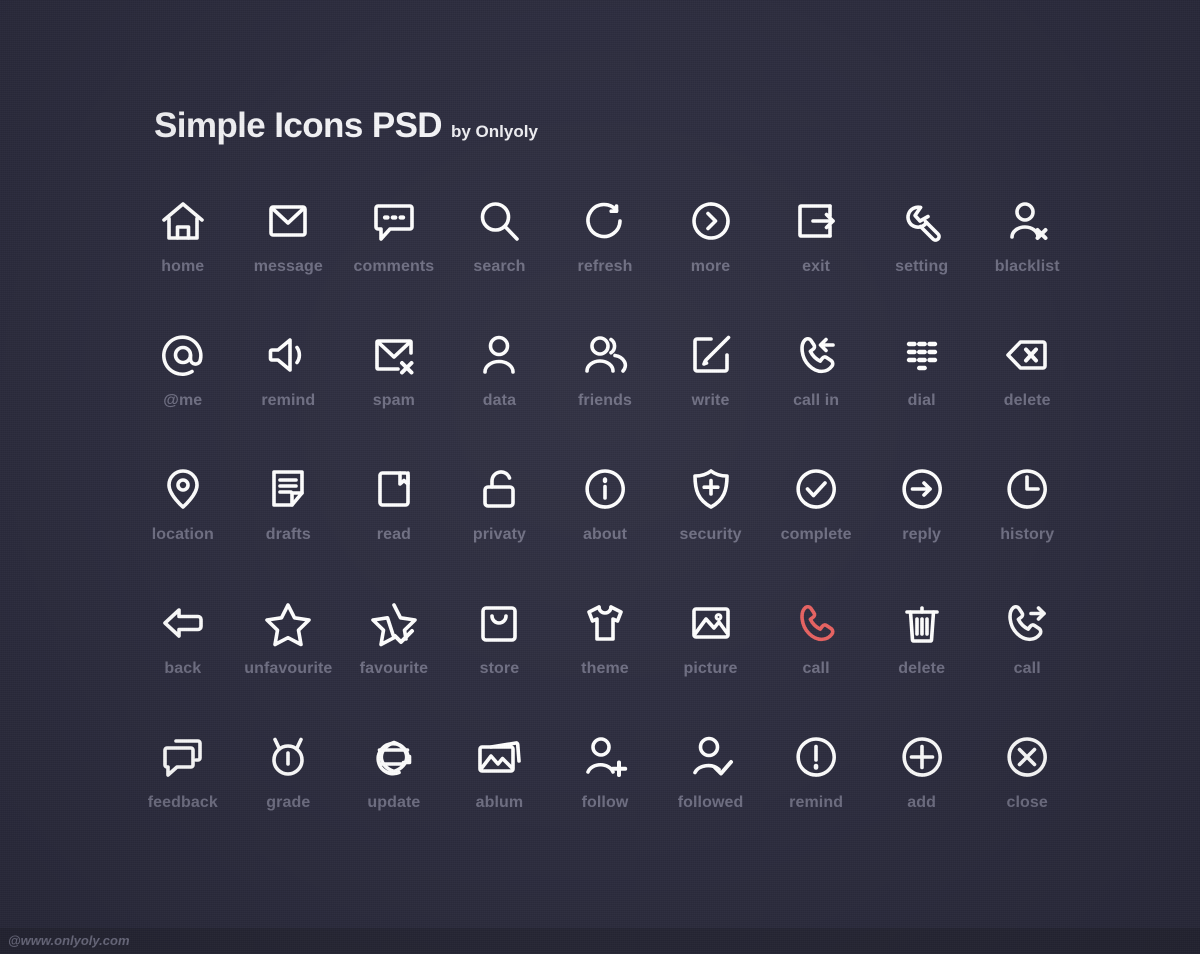 This screenshot has width=1200, height=954. I want to click on icon-cell-security: security, so click(711, 525).